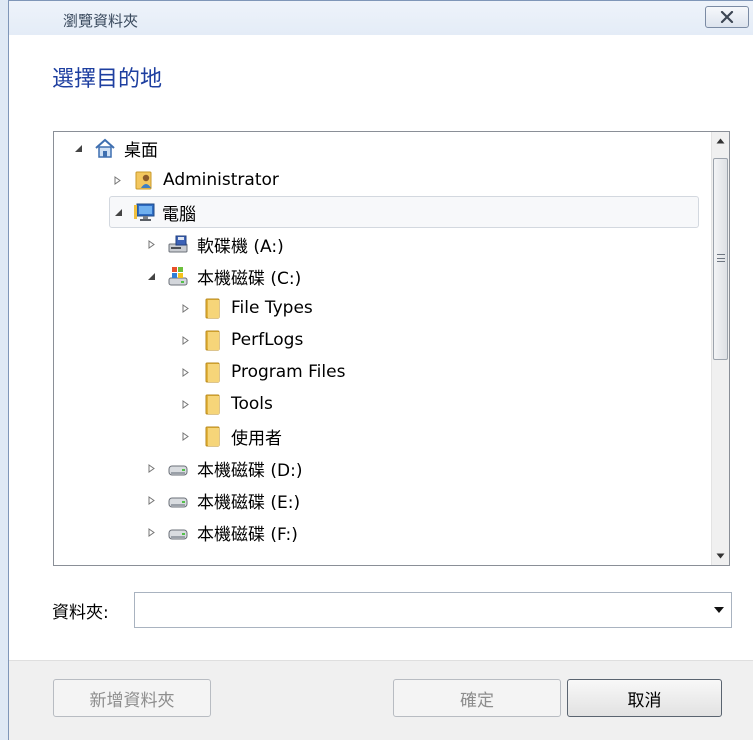 This screenshot has width=753, height=740. Describe the element at coordinates (107, 79) in the screenshot. I see `instruction-heading: 選擇目的地` at that location.